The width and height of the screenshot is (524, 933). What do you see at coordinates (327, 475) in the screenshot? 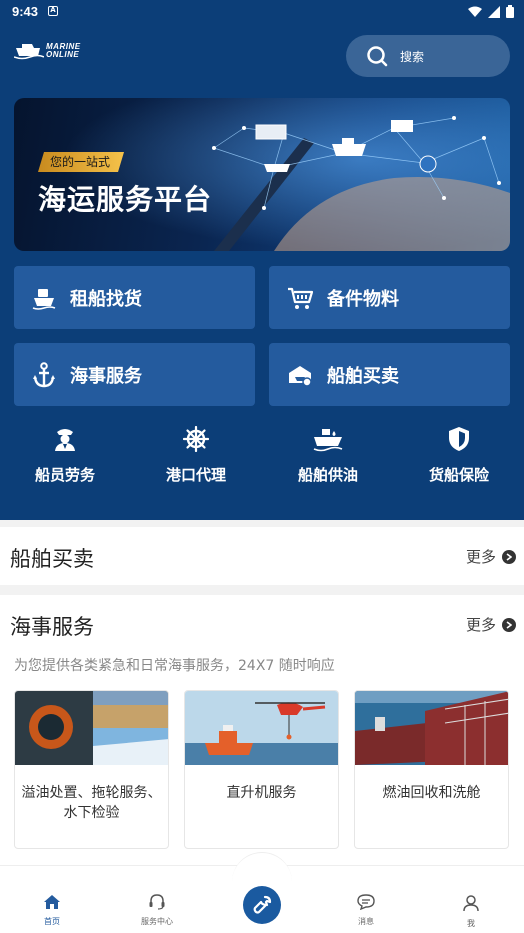
I see `service-label: 船舶供油` at bounding box center [327, 475].